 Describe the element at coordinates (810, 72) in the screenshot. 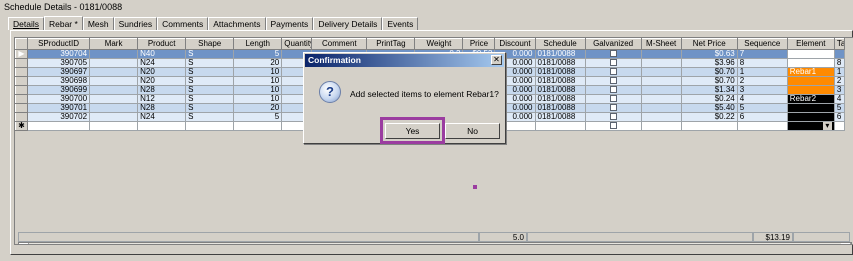

I see `element-cell: Rebar1` at that location.